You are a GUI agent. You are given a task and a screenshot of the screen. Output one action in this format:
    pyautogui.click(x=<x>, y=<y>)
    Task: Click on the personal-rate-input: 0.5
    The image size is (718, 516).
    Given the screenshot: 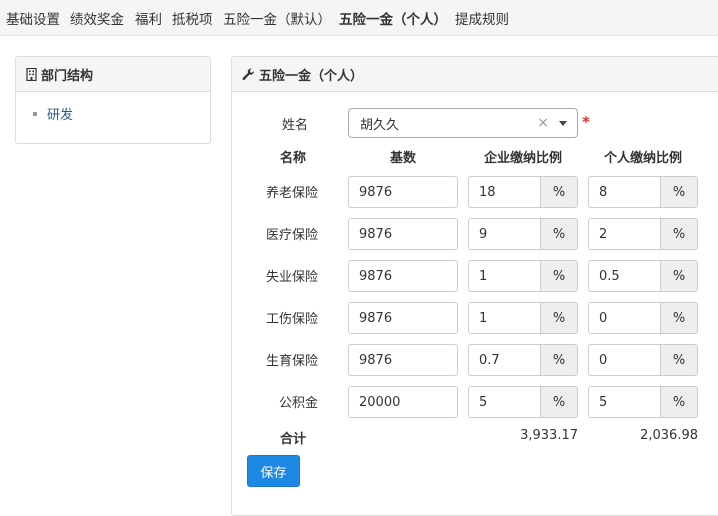 What is the action you would take?
    pyautogui.click(x=624, y=276)
    